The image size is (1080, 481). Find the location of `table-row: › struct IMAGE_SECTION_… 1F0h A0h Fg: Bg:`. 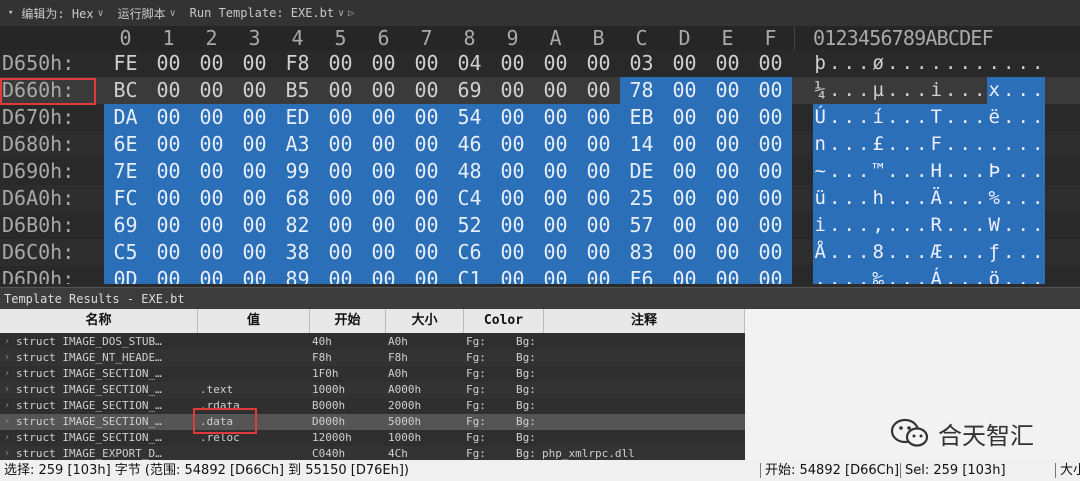

table-row: › struct IMAGE_SECTION_… 1F0h A0h Fg: Bg: is located at coordinates (372, 374).